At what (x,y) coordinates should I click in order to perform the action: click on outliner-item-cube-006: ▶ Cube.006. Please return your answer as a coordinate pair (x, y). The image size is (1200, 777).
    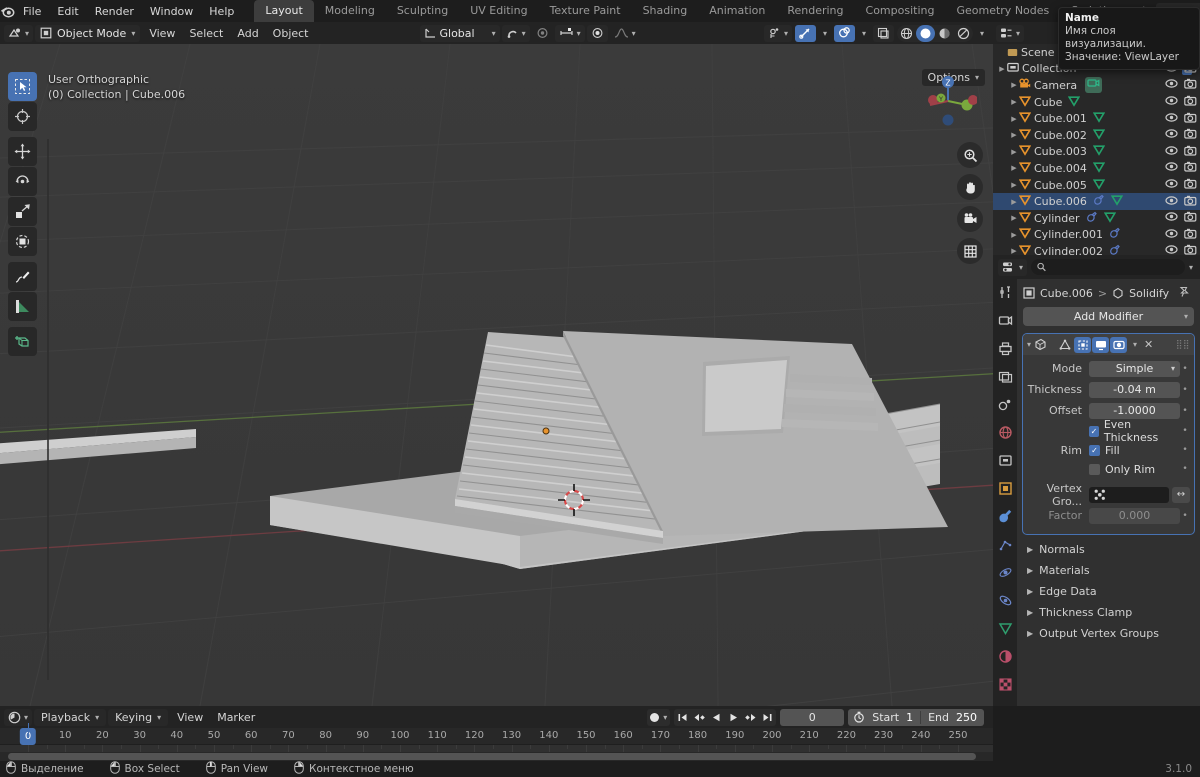
    Looking at the image, I should click on (1096, 201).